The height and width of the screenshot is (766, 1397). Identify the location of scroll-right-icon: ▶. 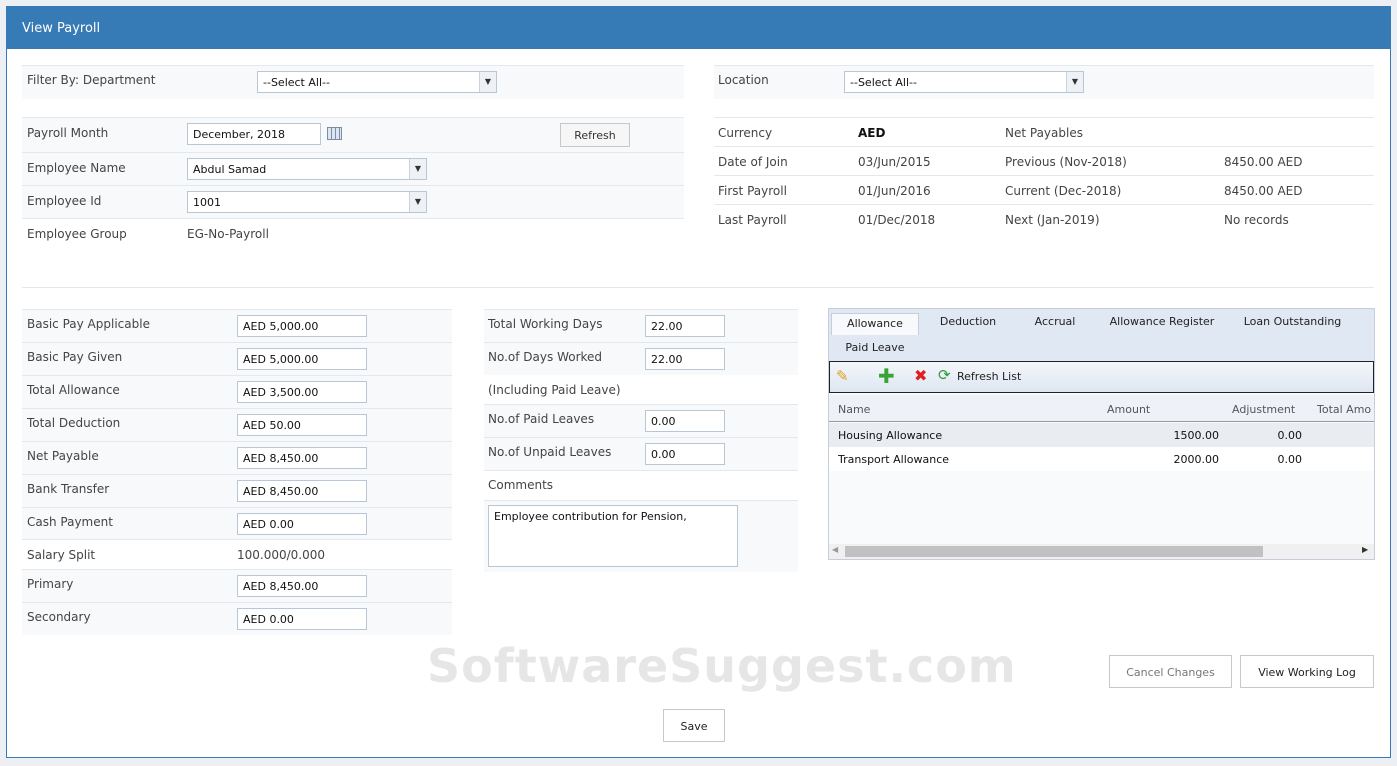
(1365, 549).